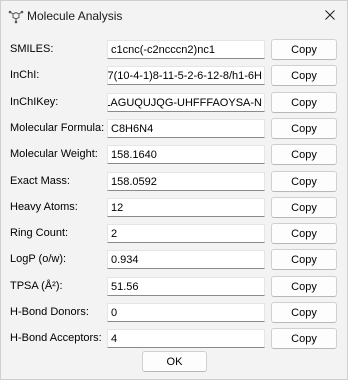  I want to click on property-row-ring_count: Ring Count: 2 Copy, so click(174, 233).